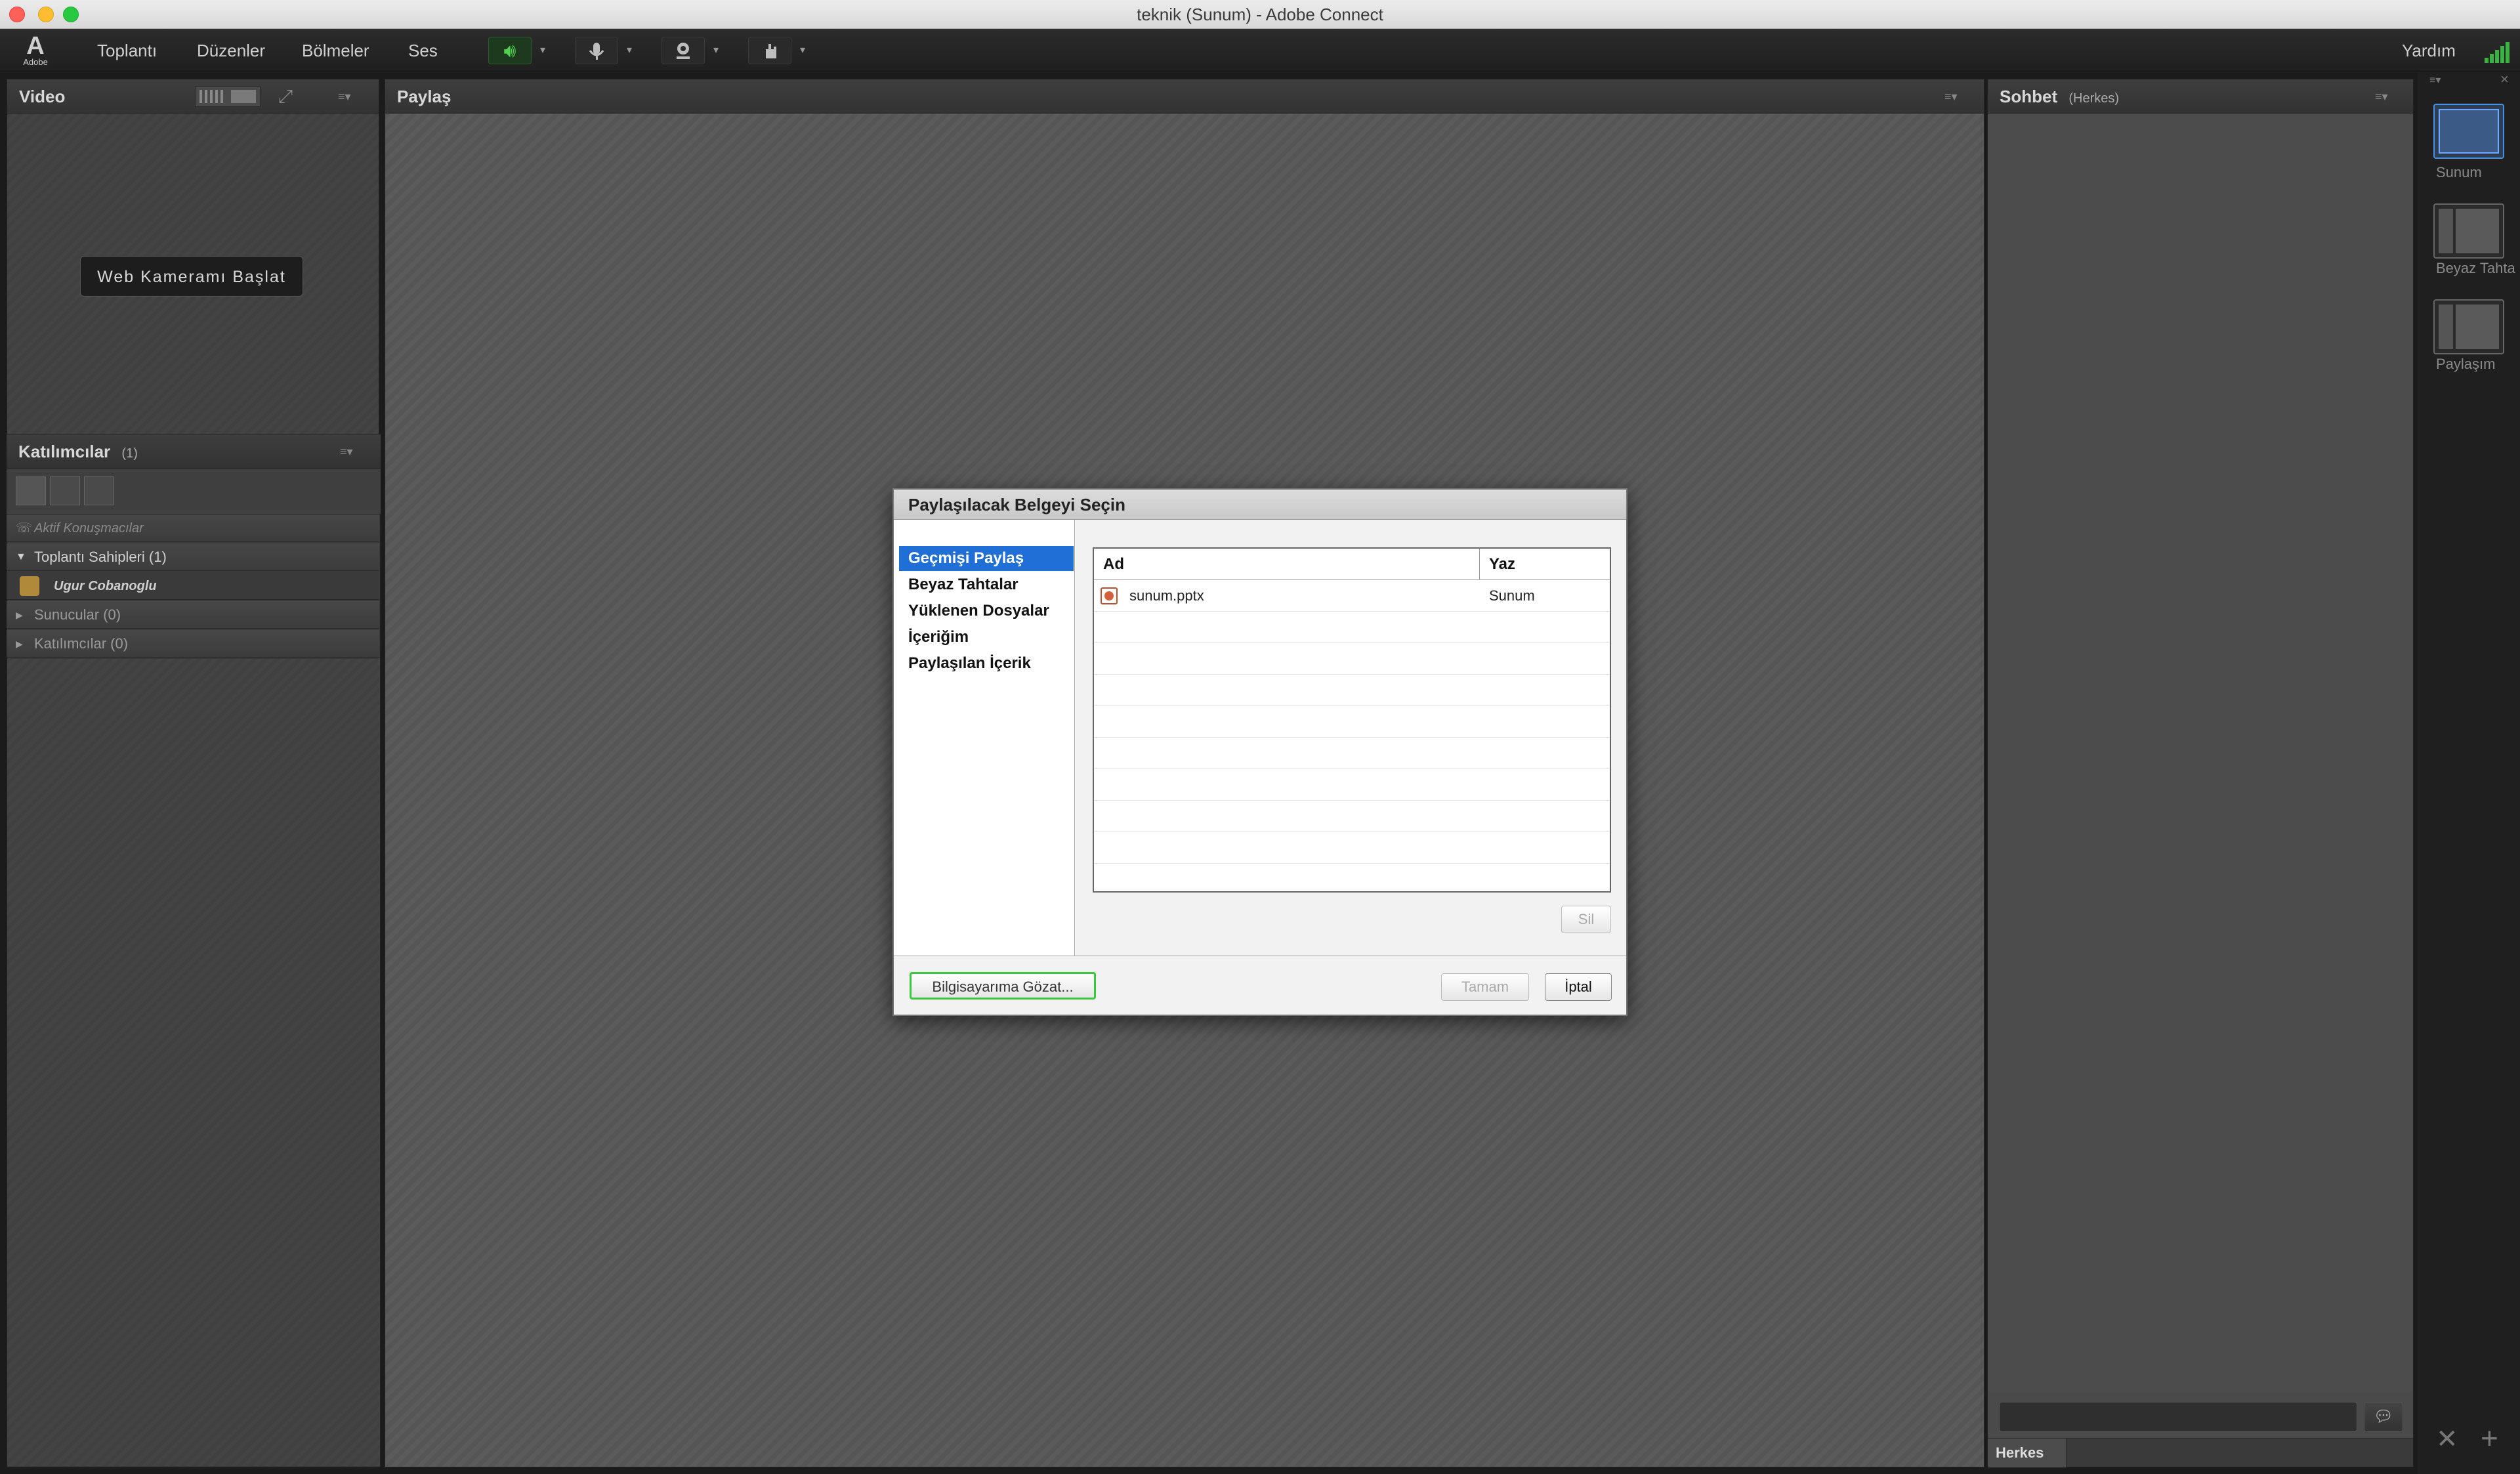  What do you see at coordinates (2489, 1438) in the screenshot?
I see `add-layout-icon: +` at bounding box center [2489, 1438].